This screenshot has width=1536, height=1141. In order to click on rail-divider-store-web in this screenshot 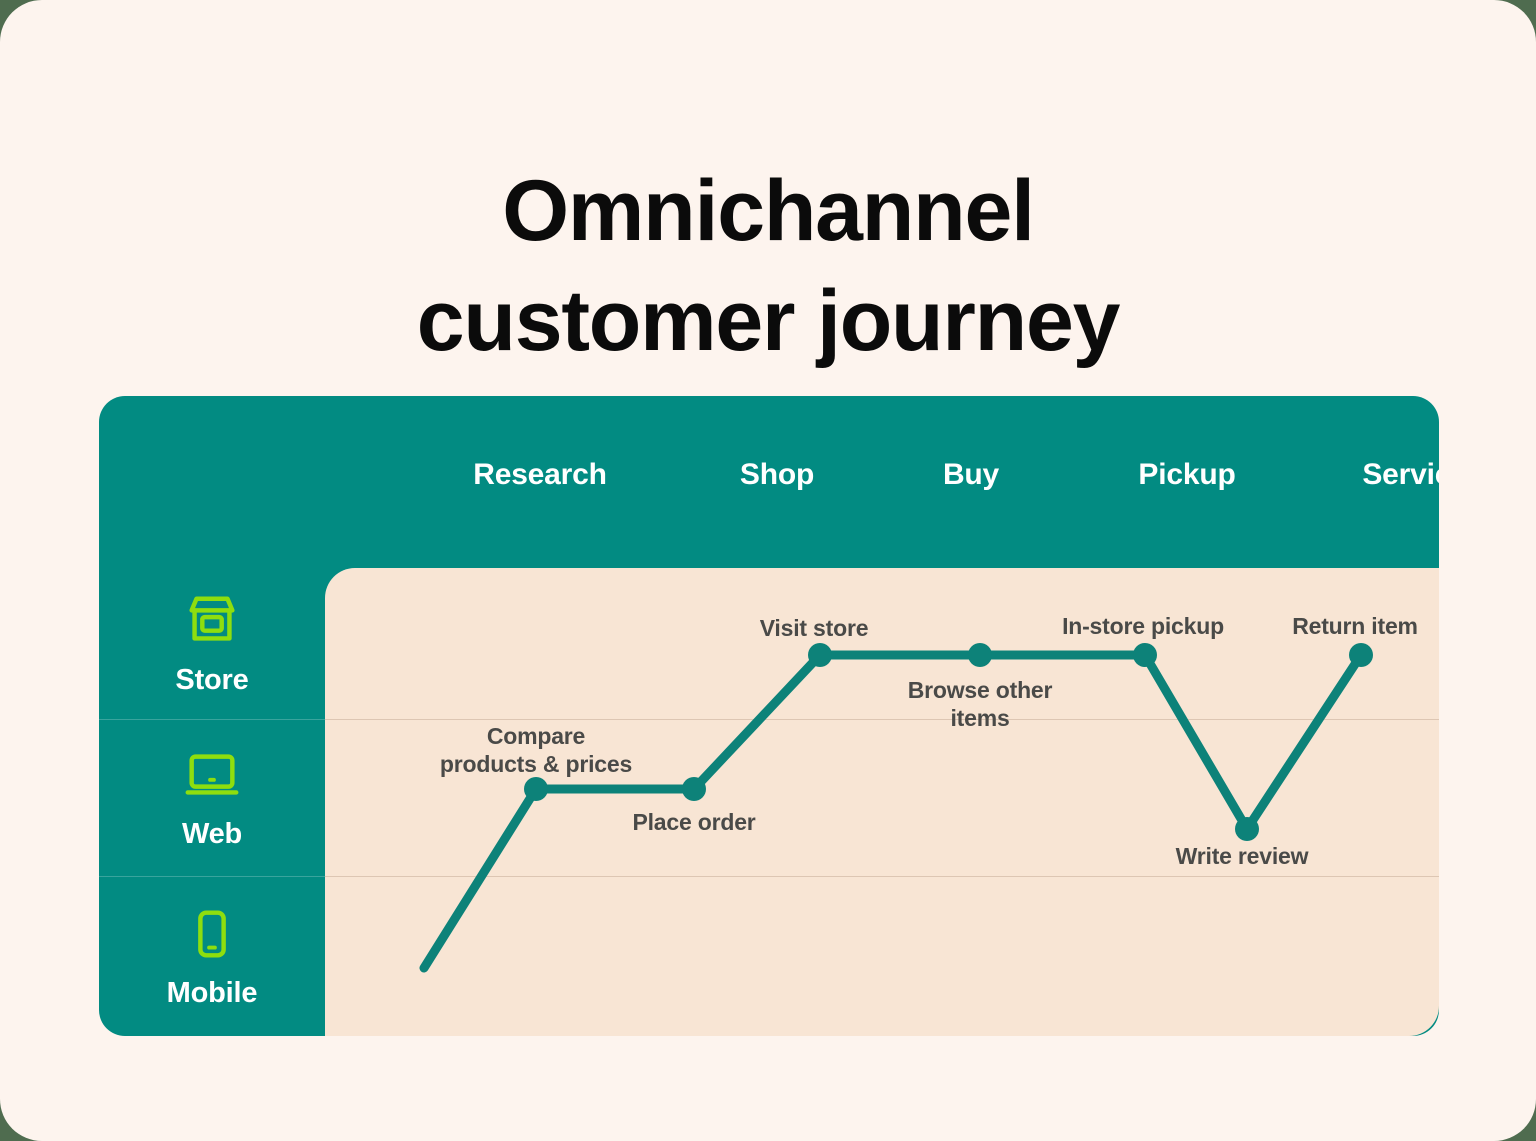, I will do `click(212, 719)`.